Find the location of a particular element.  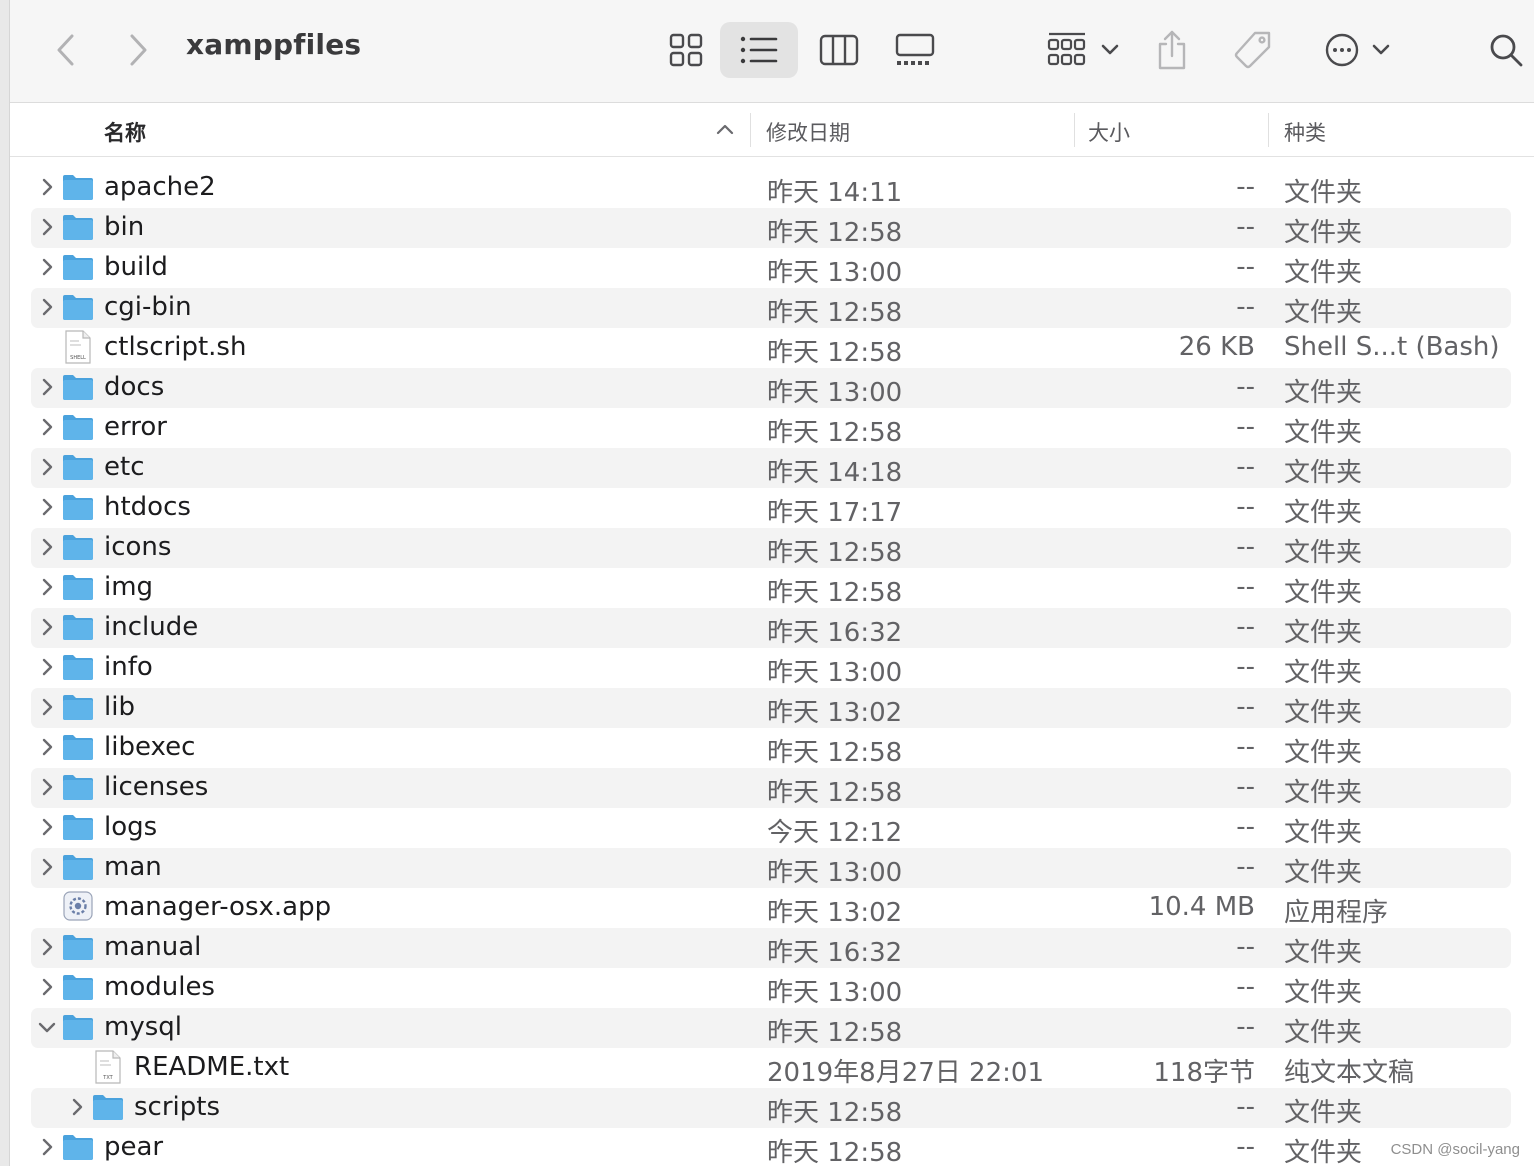

file-row: error 昨天 12:58 -- 文件夹 is located at coordinates (767, 428).